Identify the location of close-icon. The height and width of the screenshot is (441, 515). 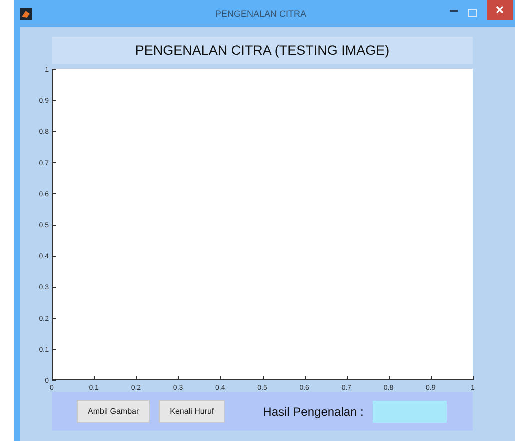
(500, 10).